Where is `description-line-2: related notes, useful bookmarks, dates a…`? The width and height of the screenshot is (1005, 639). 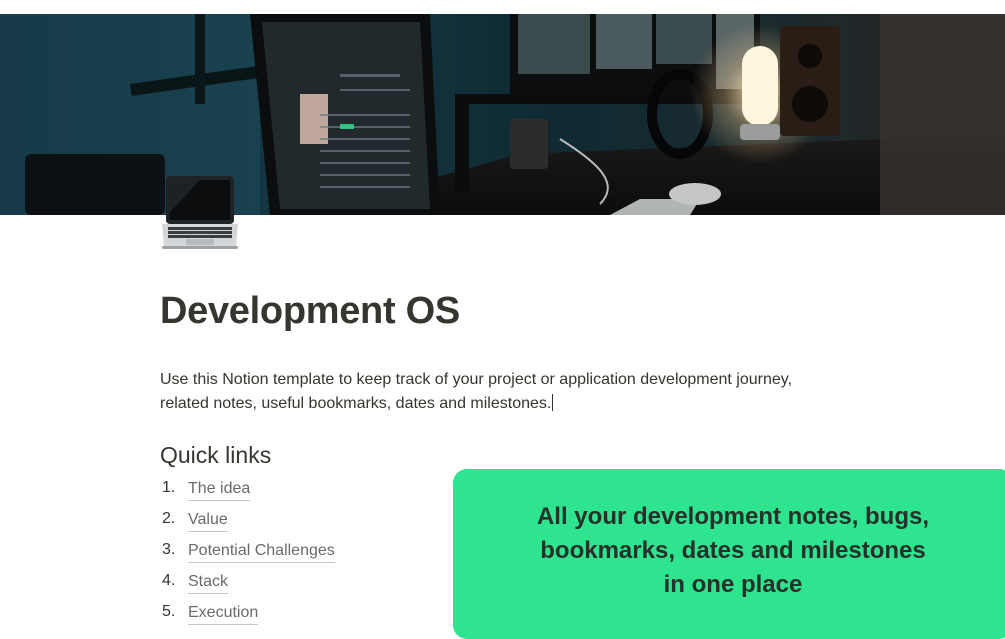 description-line-2: related notes, useful bookmarks, dates a… is located at coordinates (356, 403).